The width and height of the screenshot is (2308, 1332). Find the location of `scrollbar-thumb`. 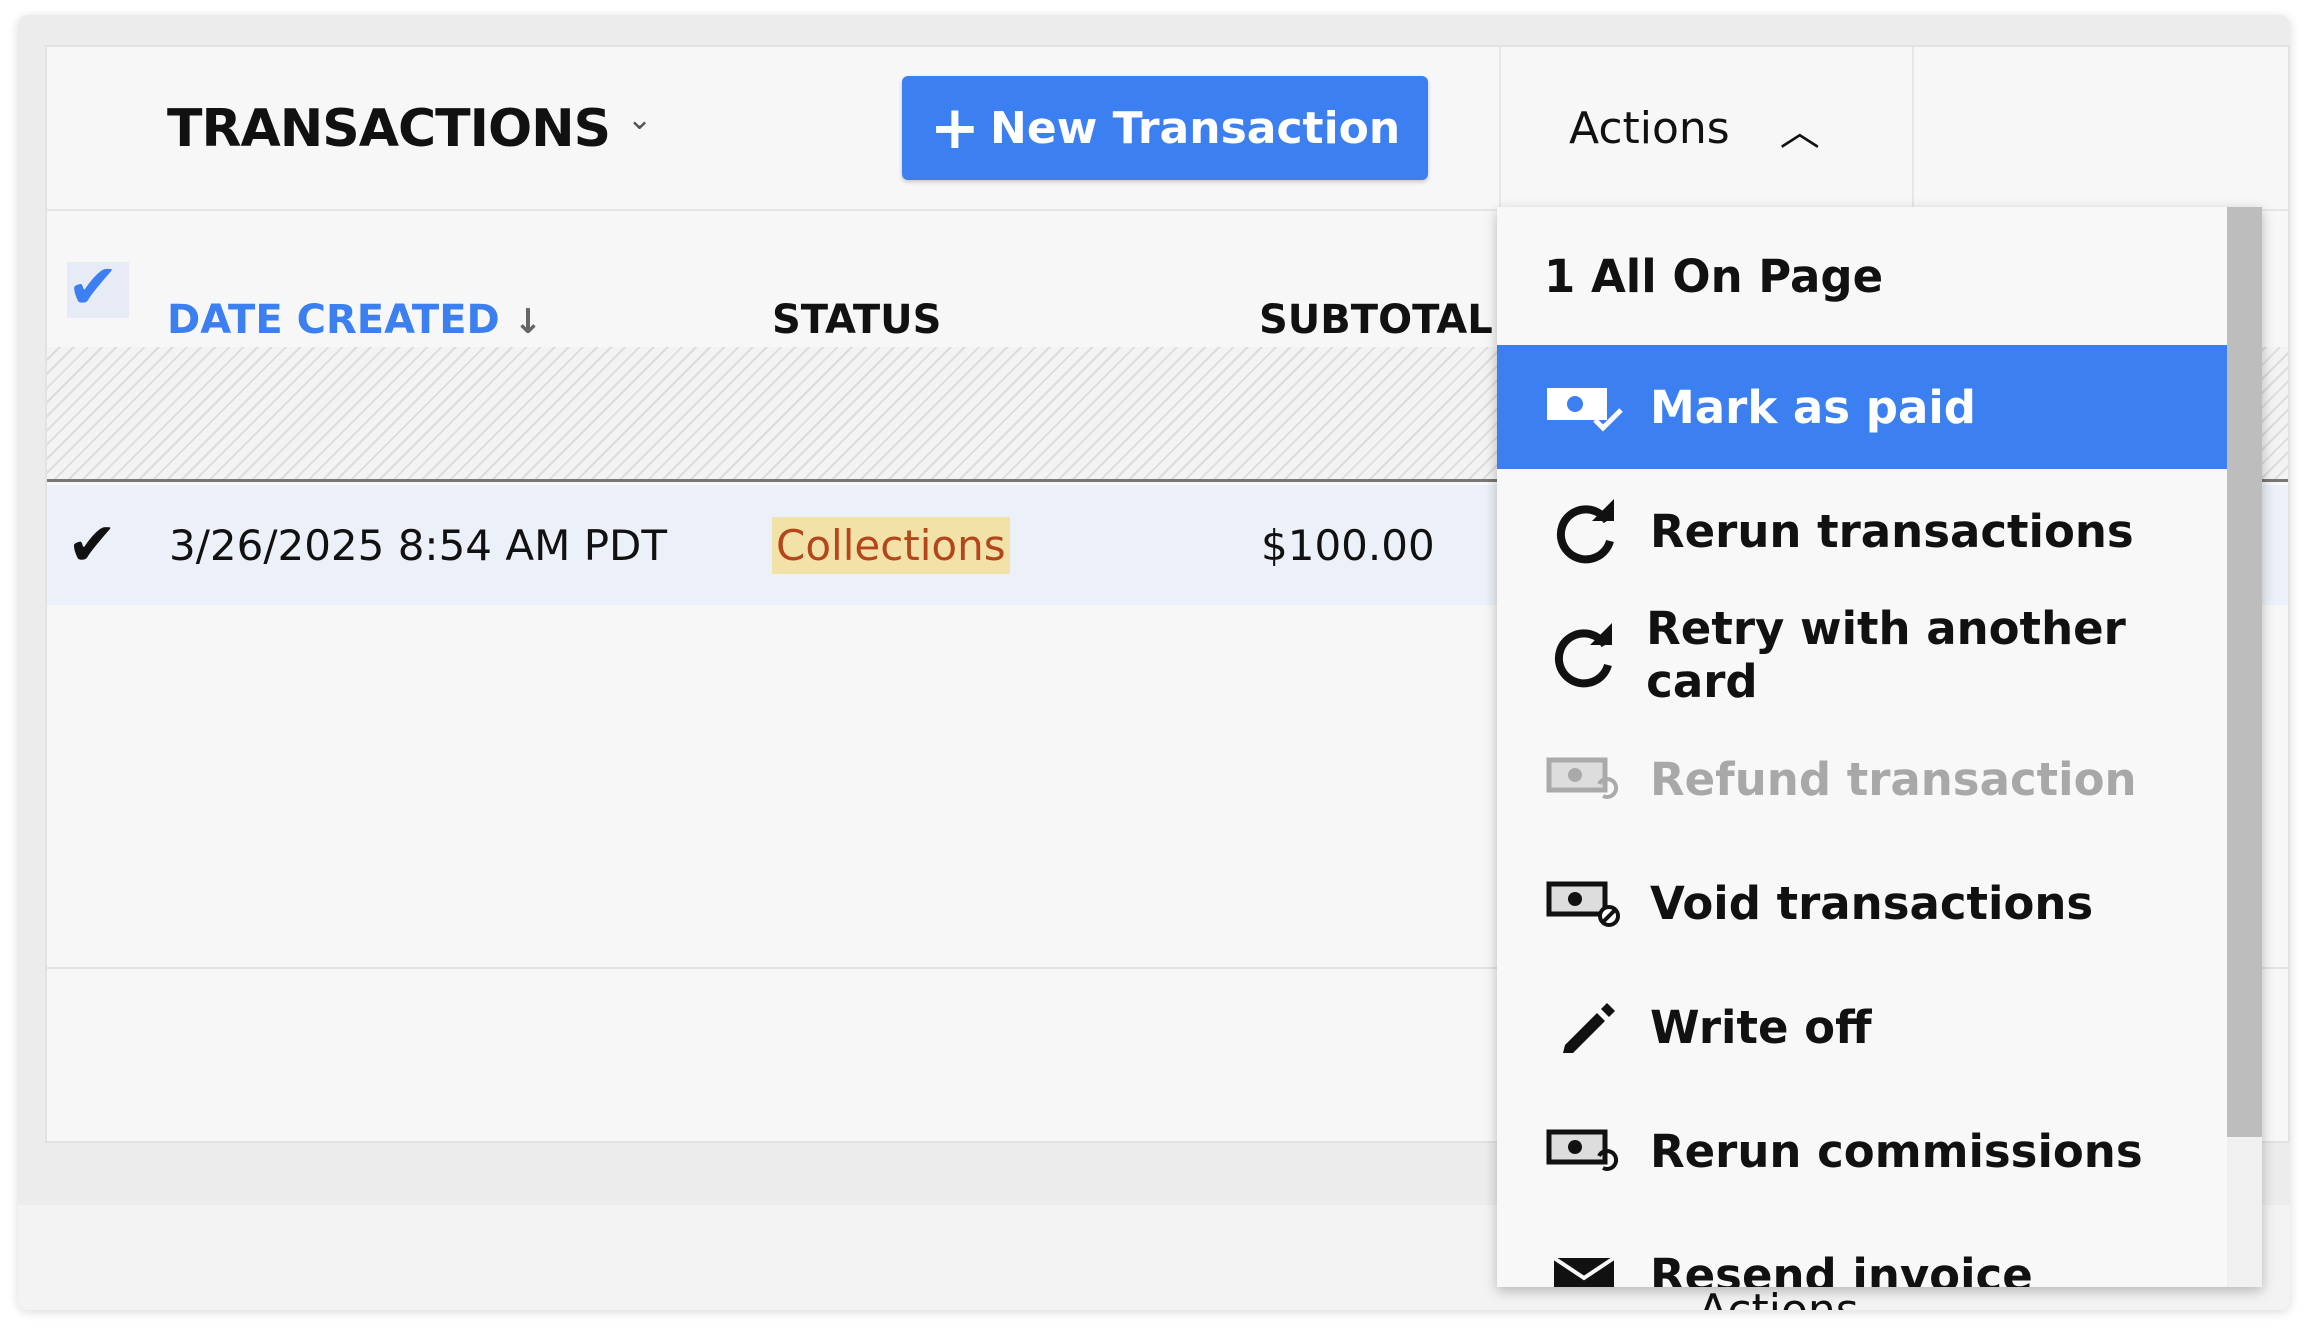

scrollbar-thumb is located at coordinates (2244, 672).